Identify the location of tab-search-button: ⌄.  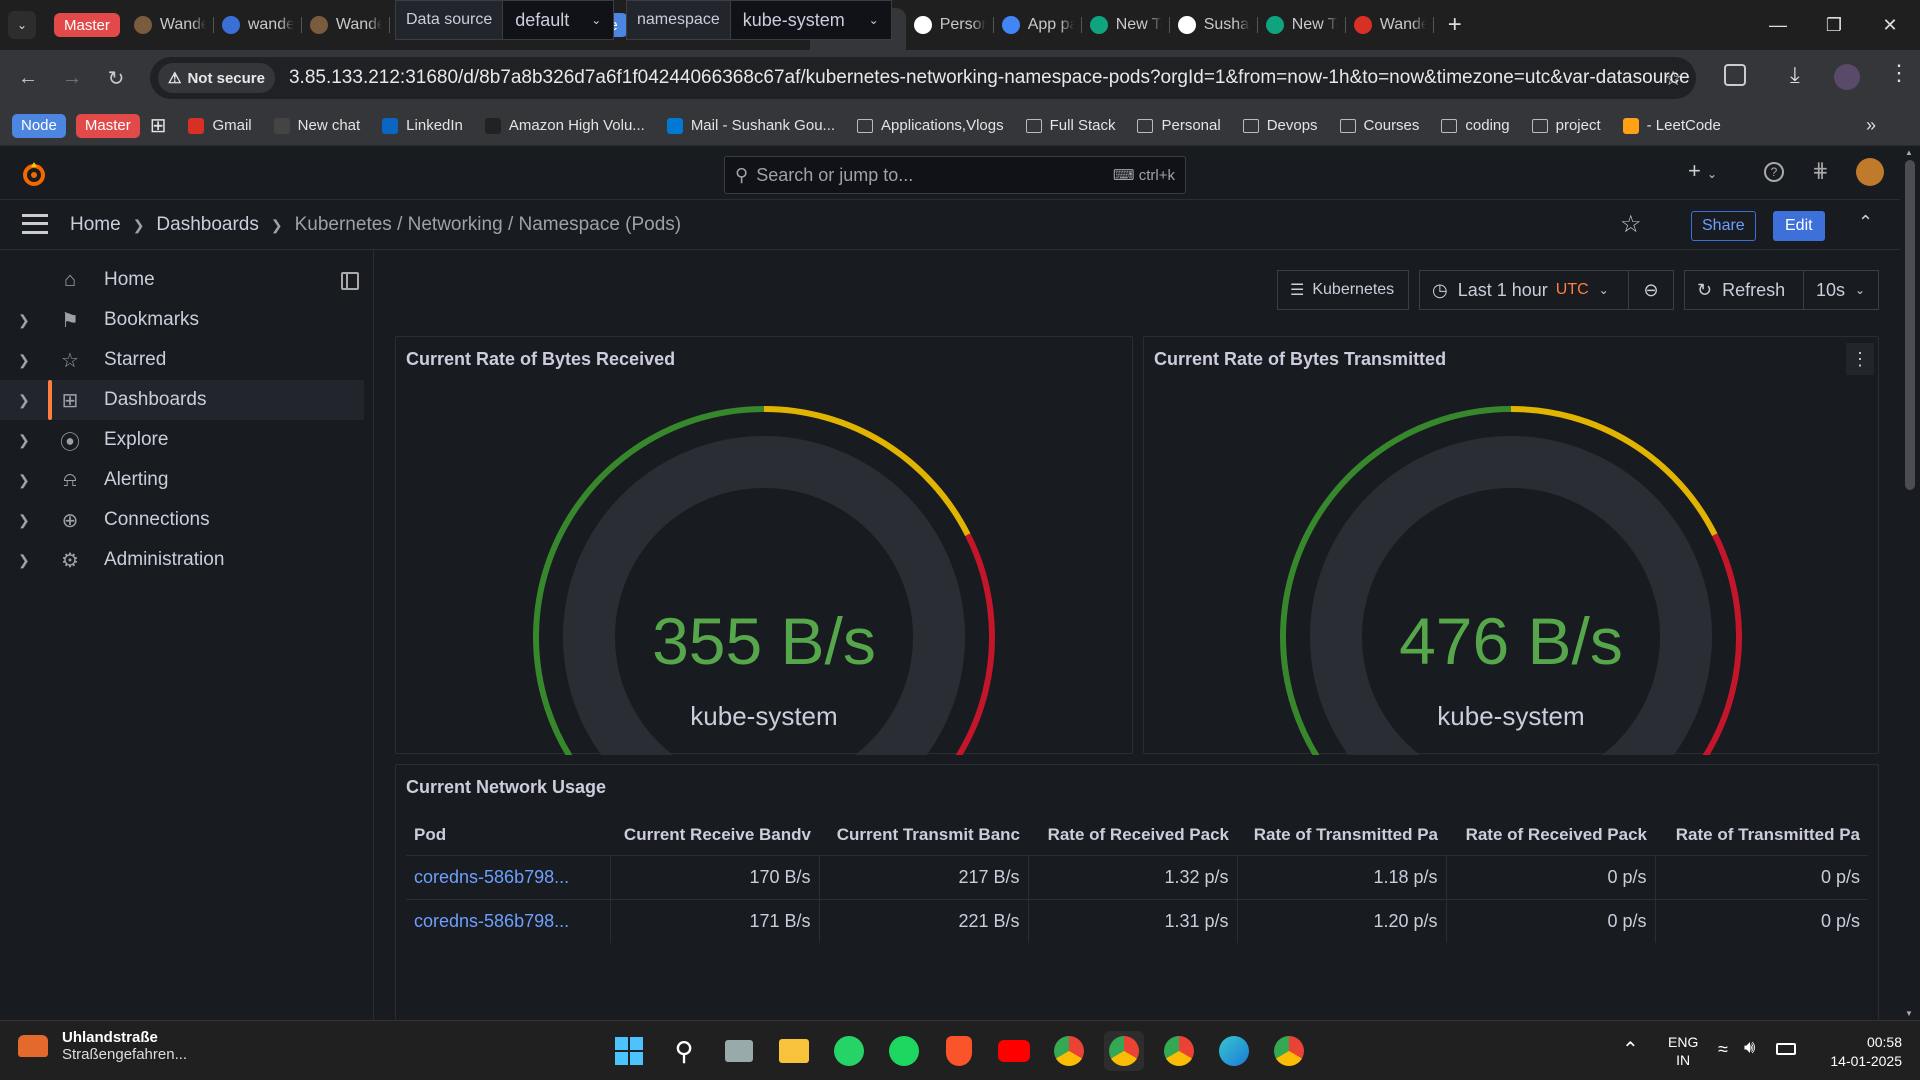
(22, 25).